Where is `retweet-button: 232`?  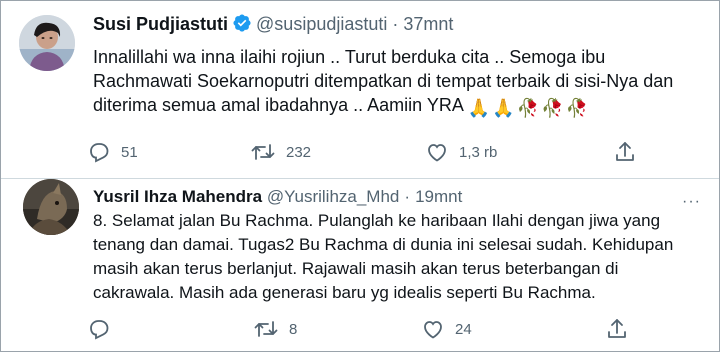
retweet-button: 232 is located at coordinates (280, 152).